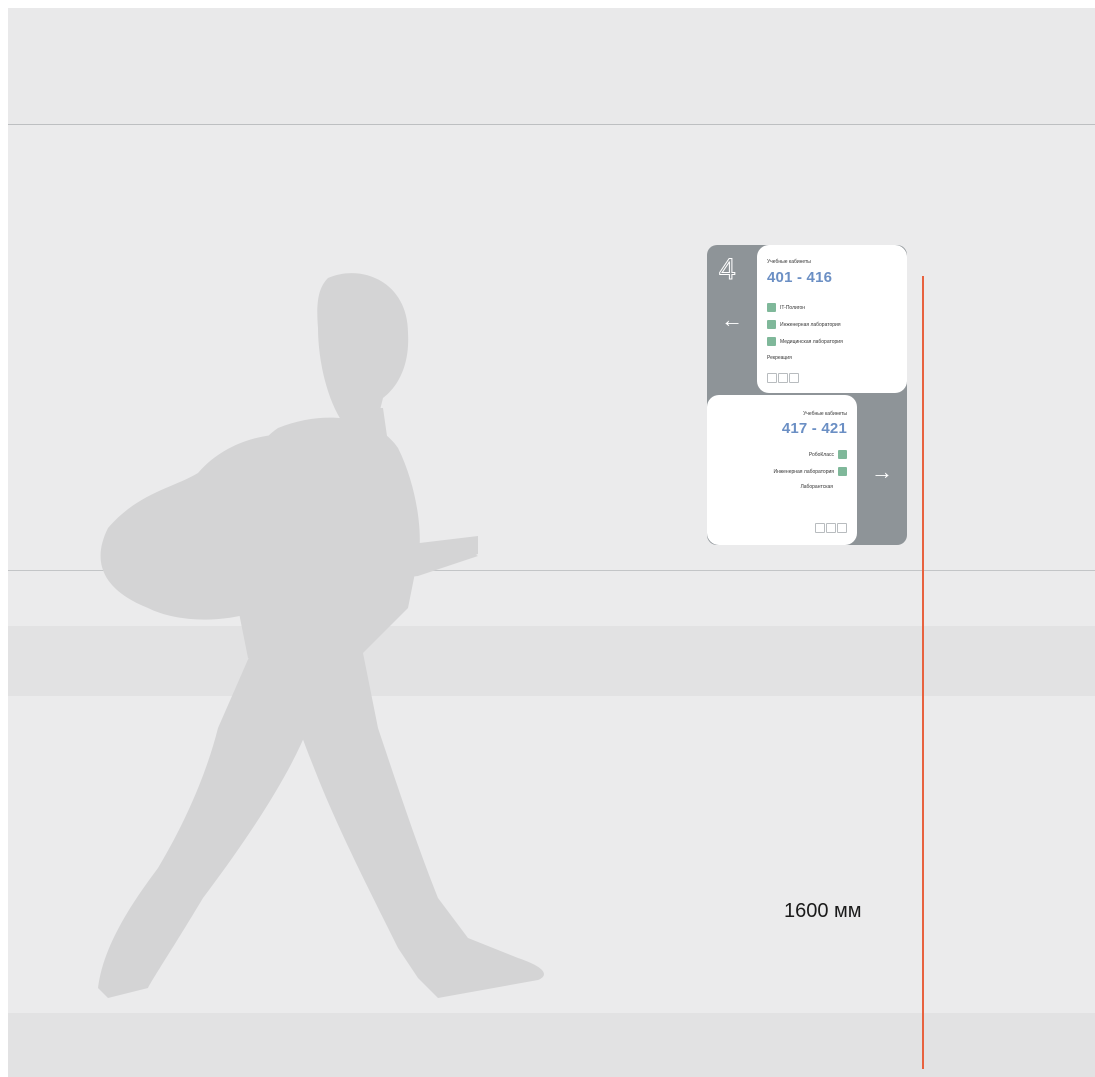 Image resolution: width=1095 pixels, height=1077 pixels. I want to click on robot-icon, so click(842, 454).